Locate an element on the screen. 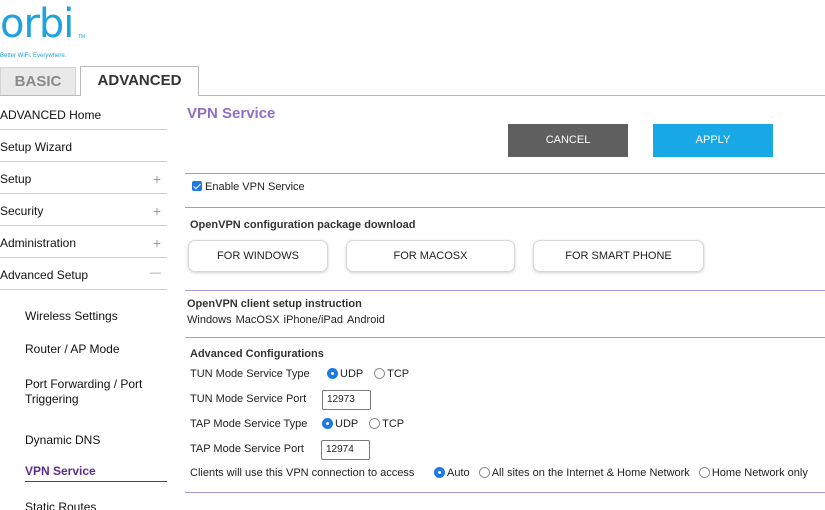 Image resolution: width=825 pixels, height=510 pixels. sidebar-item-label: ADVANCED Home is located at coordinates (51, 115).